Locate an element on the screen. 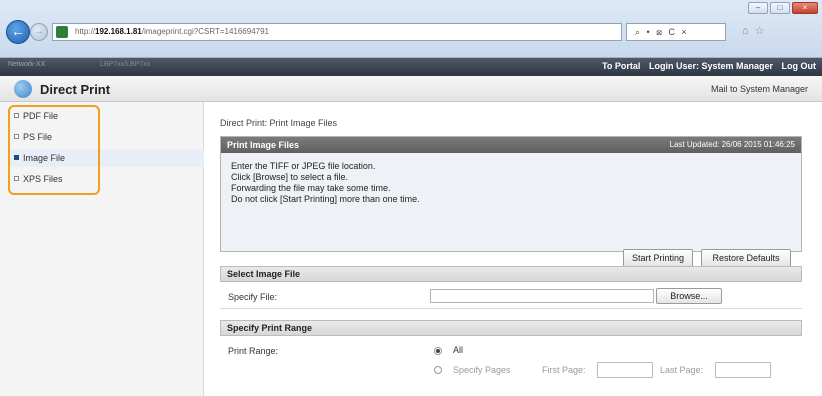  divider is located at coordinates (511, 308).